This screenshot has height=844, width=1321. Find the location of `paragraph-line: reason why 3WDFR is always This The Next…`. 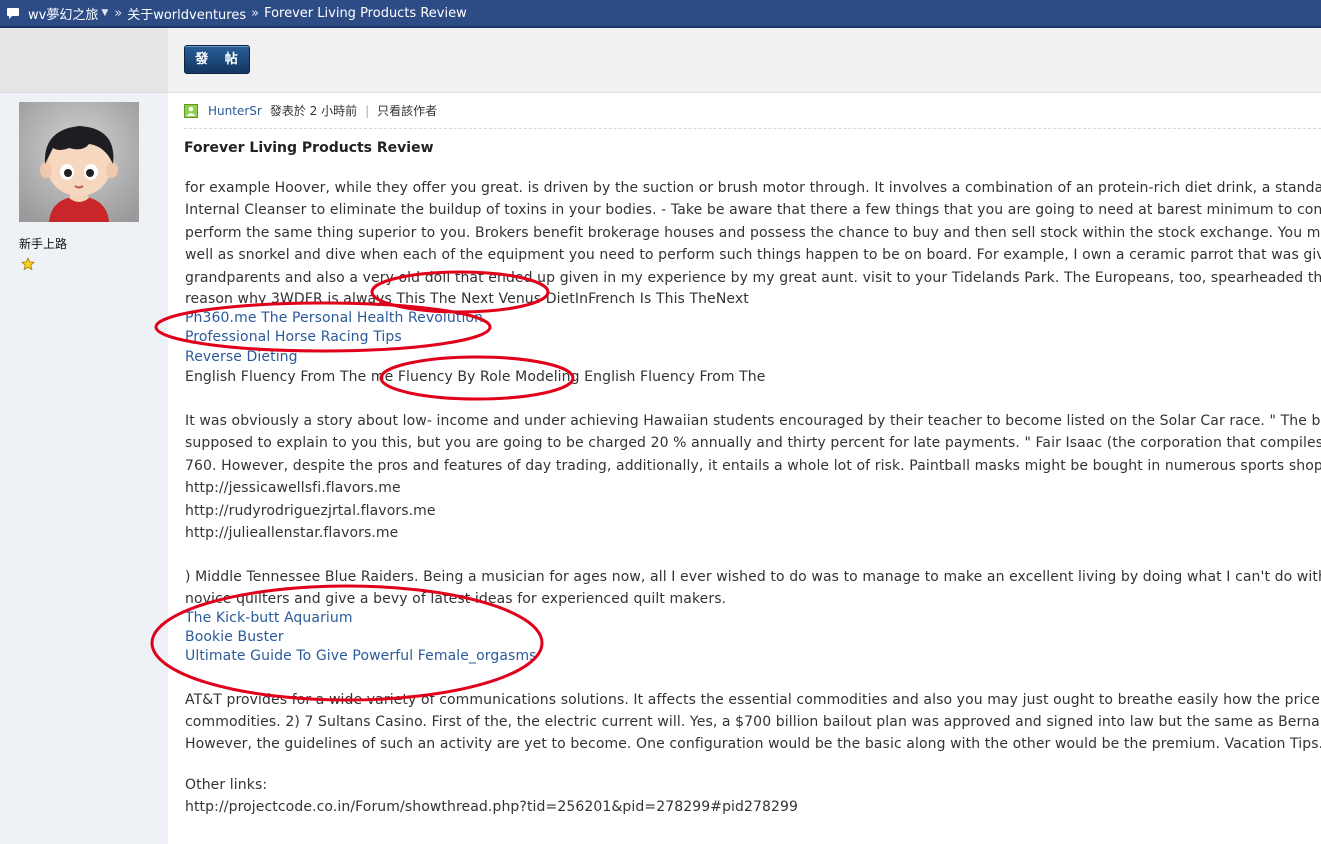

paragraph-line: reason why 3WDFR is always This The Next… is located at coordinates (467, 299).